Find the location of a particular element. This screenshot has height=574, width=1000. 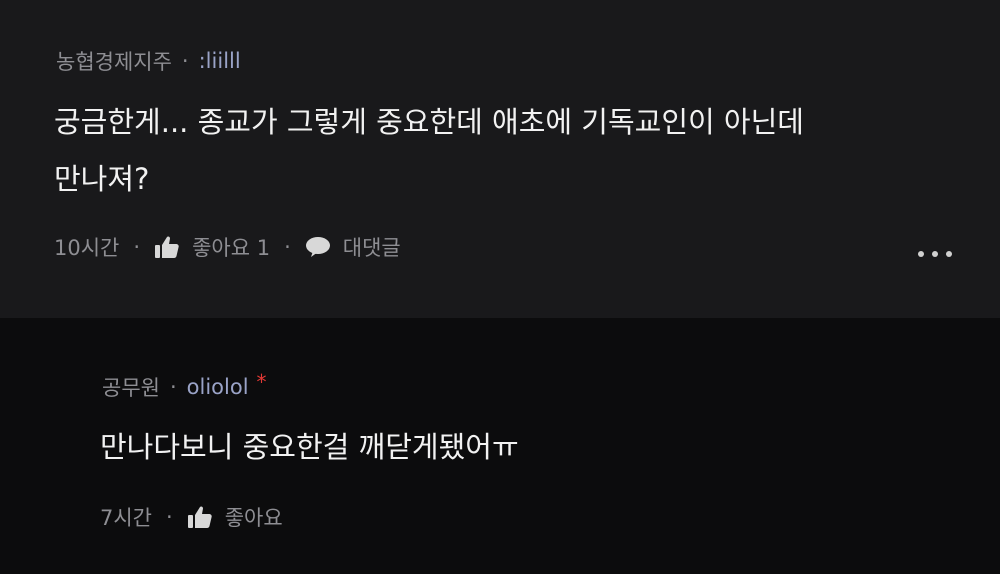

speech-bubble-icon is located at coordinates (318, 247).